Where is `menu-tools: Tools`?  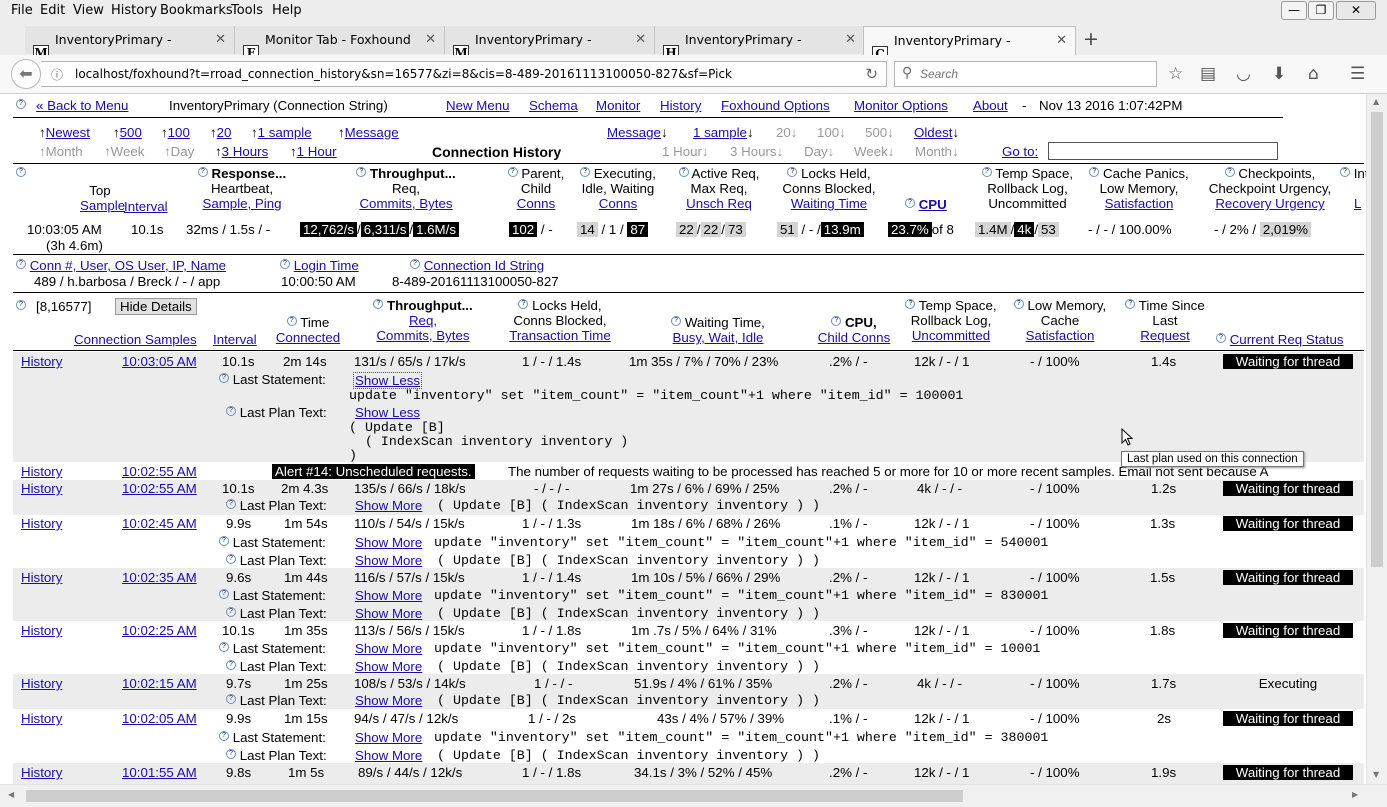
menu-tools: Tools is located at coordinates (247, 10).